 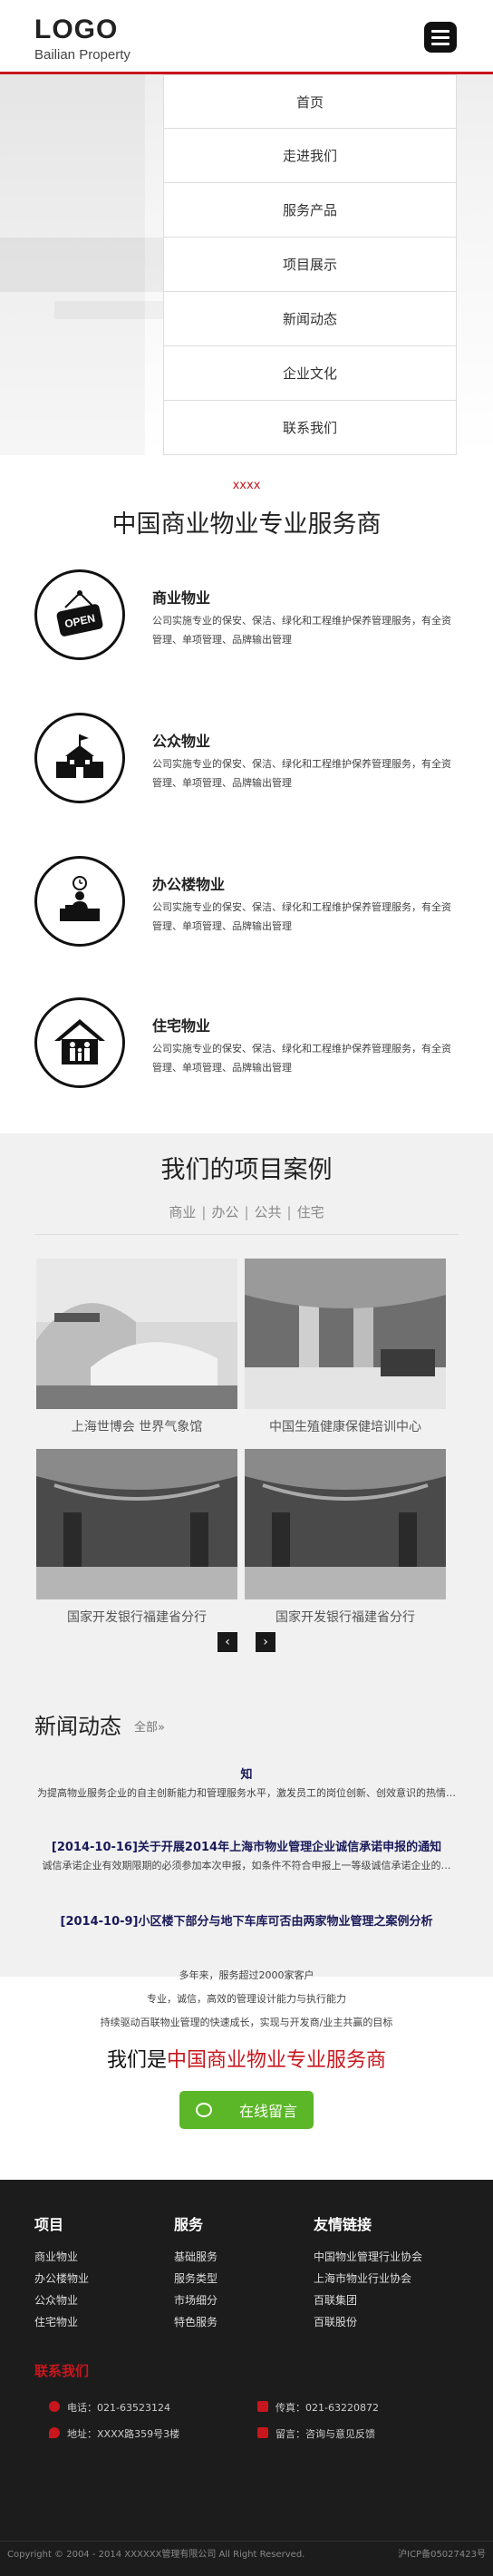 What do you see at coordinates (189, 884) in the screenshot?
I see `service-title: 办公楼物业` at bounding box center [189, 884].